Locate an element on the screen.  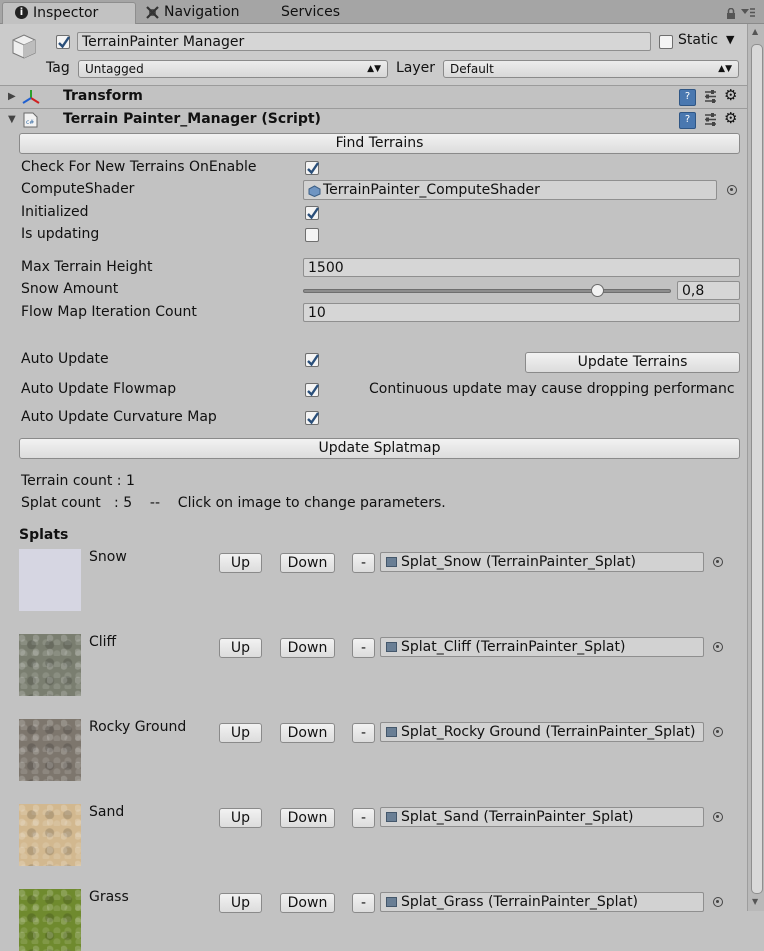
check-new-terrains-checkbox is located at coordinates (312, 168).